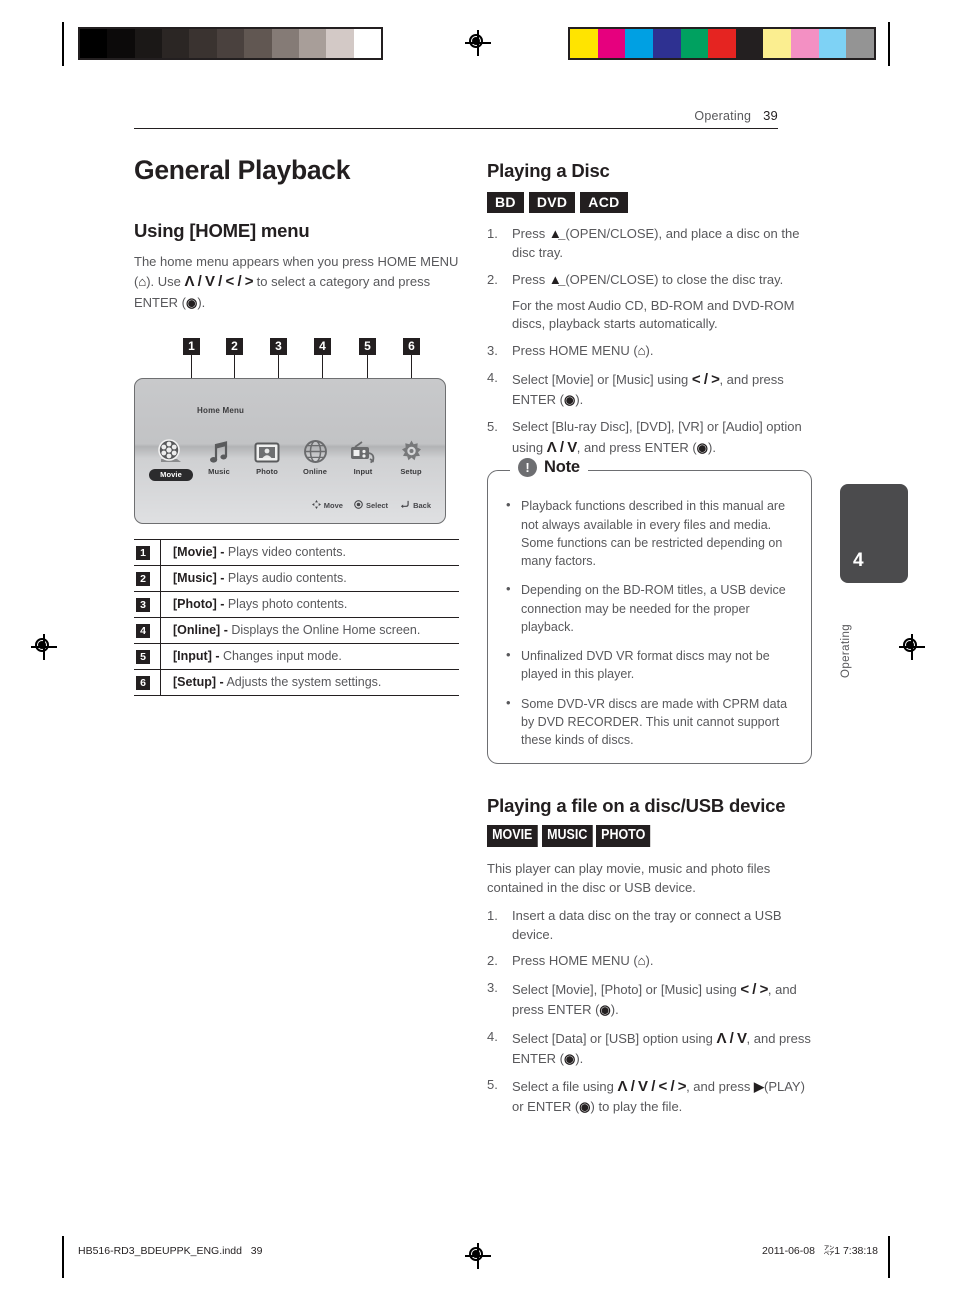 This screenshot has height=1297, width=954. What do you see at coordinates (720, 1087) in the screenshot?
I see `step-text-post: , and press` at bounding box center [720, 1087].